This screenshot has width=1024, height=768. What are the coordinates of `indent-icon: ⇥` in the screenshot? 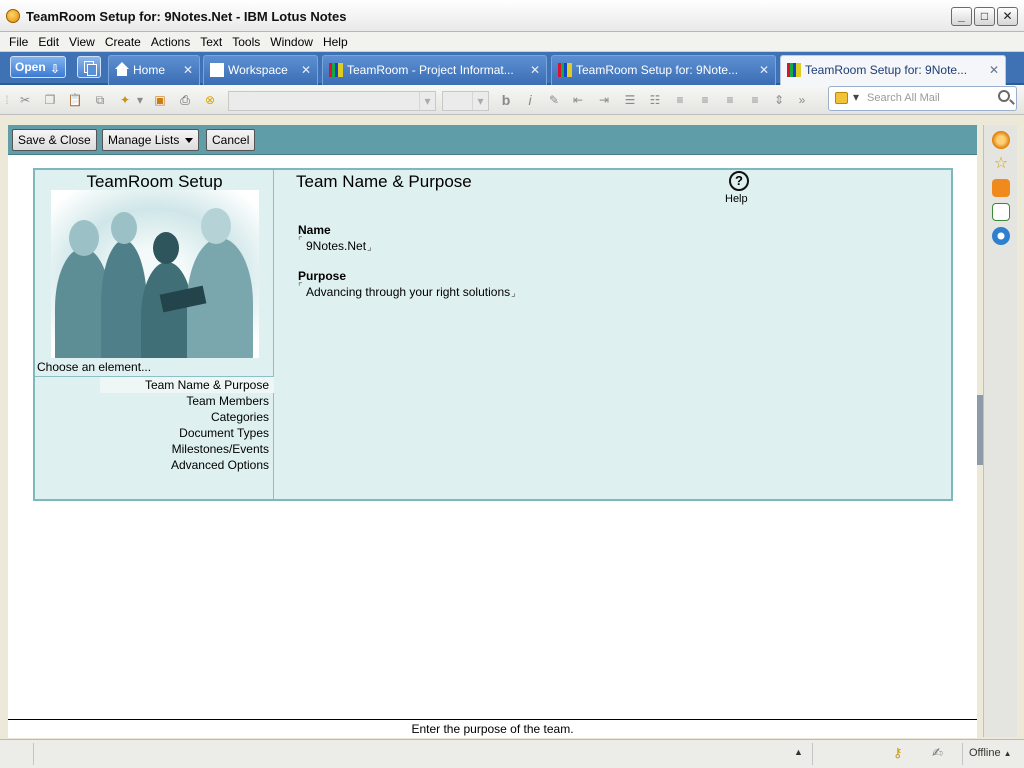 It's located at (604, 100).